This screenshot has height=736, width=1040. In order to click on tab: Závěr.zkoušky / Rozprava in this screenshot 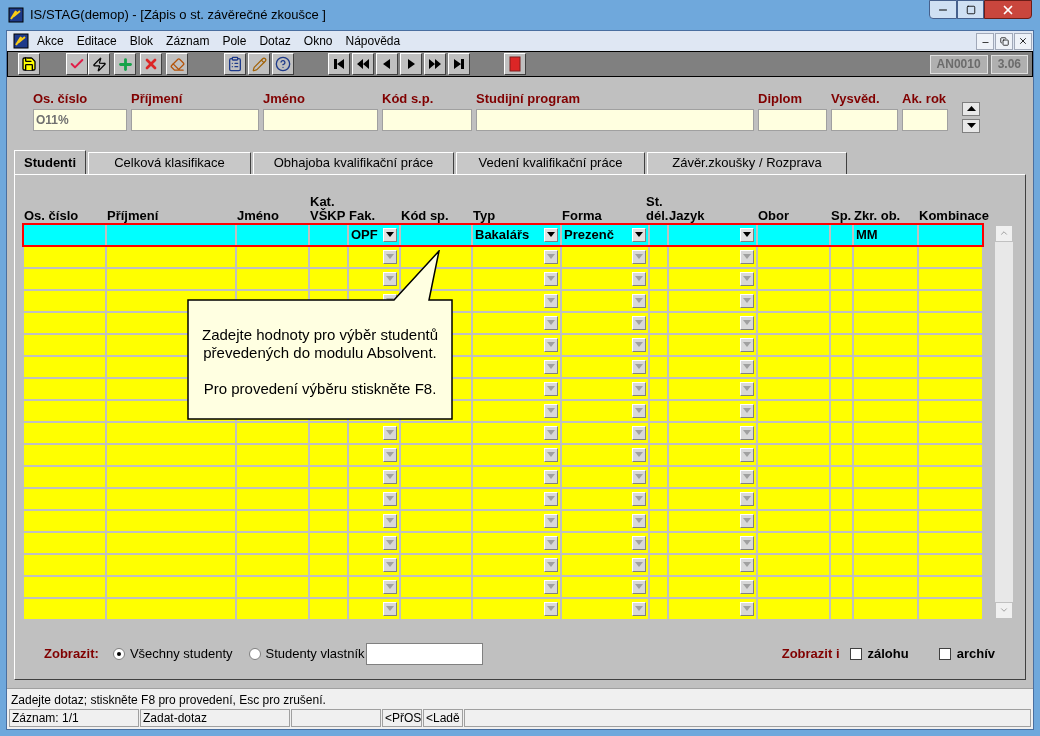, I will do `click(747, 162)`.